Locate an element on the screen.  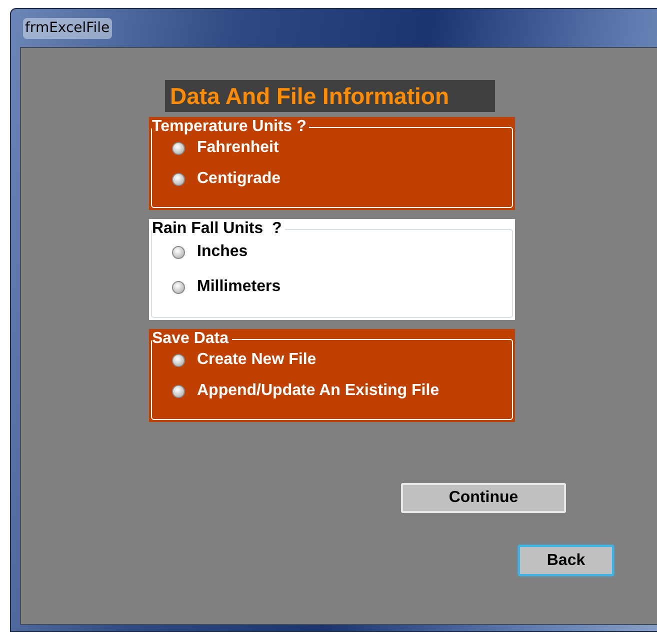
command-button: Back is located at coordinates (566, 560).